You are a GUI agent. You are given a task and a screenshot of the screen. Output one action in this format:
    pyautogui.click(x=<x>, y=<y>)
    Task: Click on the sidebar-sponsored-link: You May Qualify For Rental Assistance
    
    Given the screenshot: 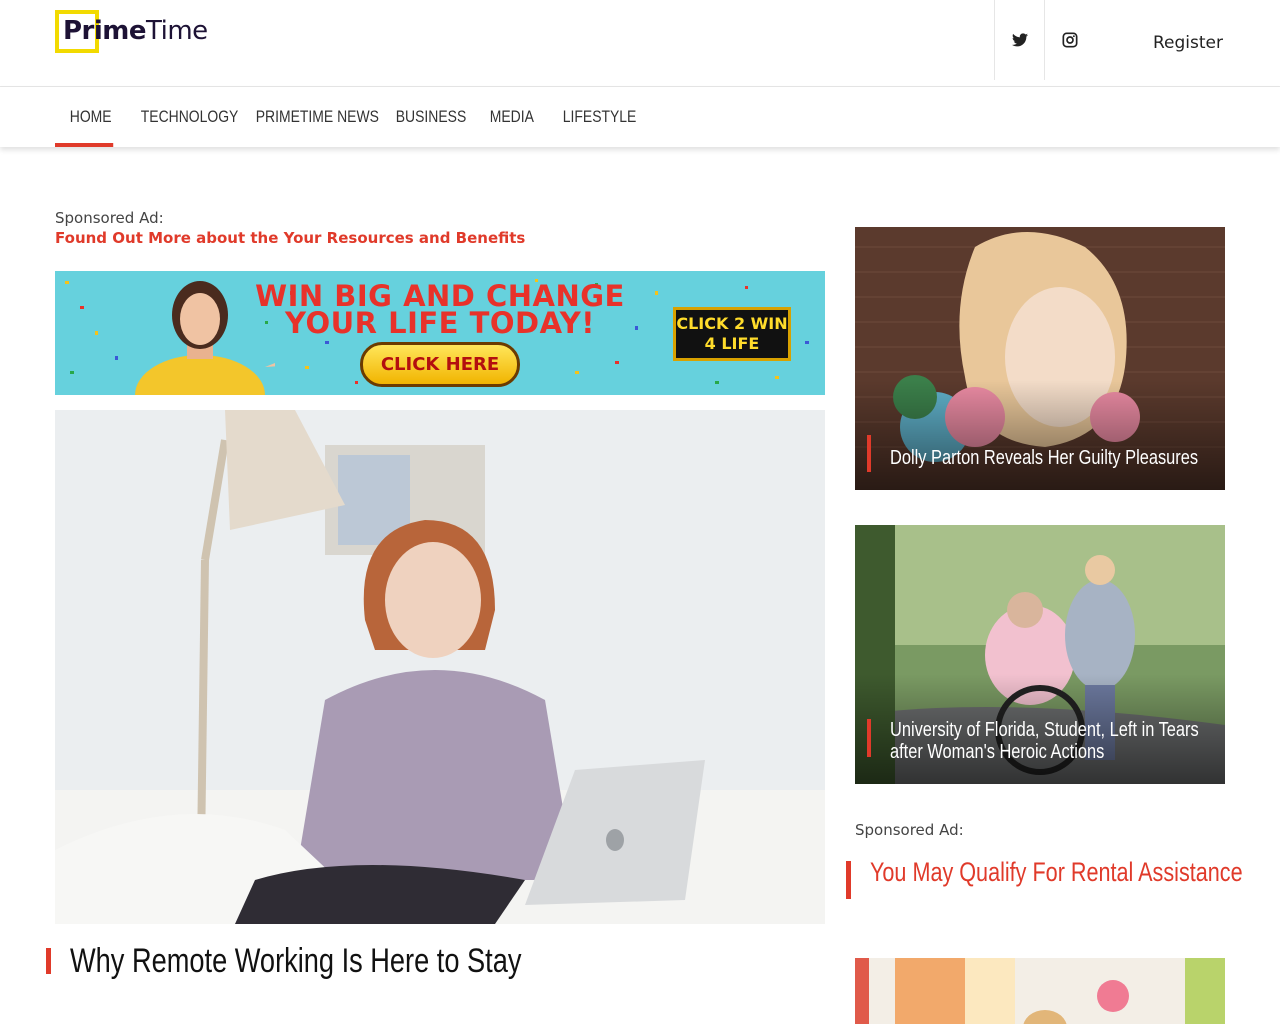 What is the action you would take?
    pyautogui.click(x=1056, y=872)
    